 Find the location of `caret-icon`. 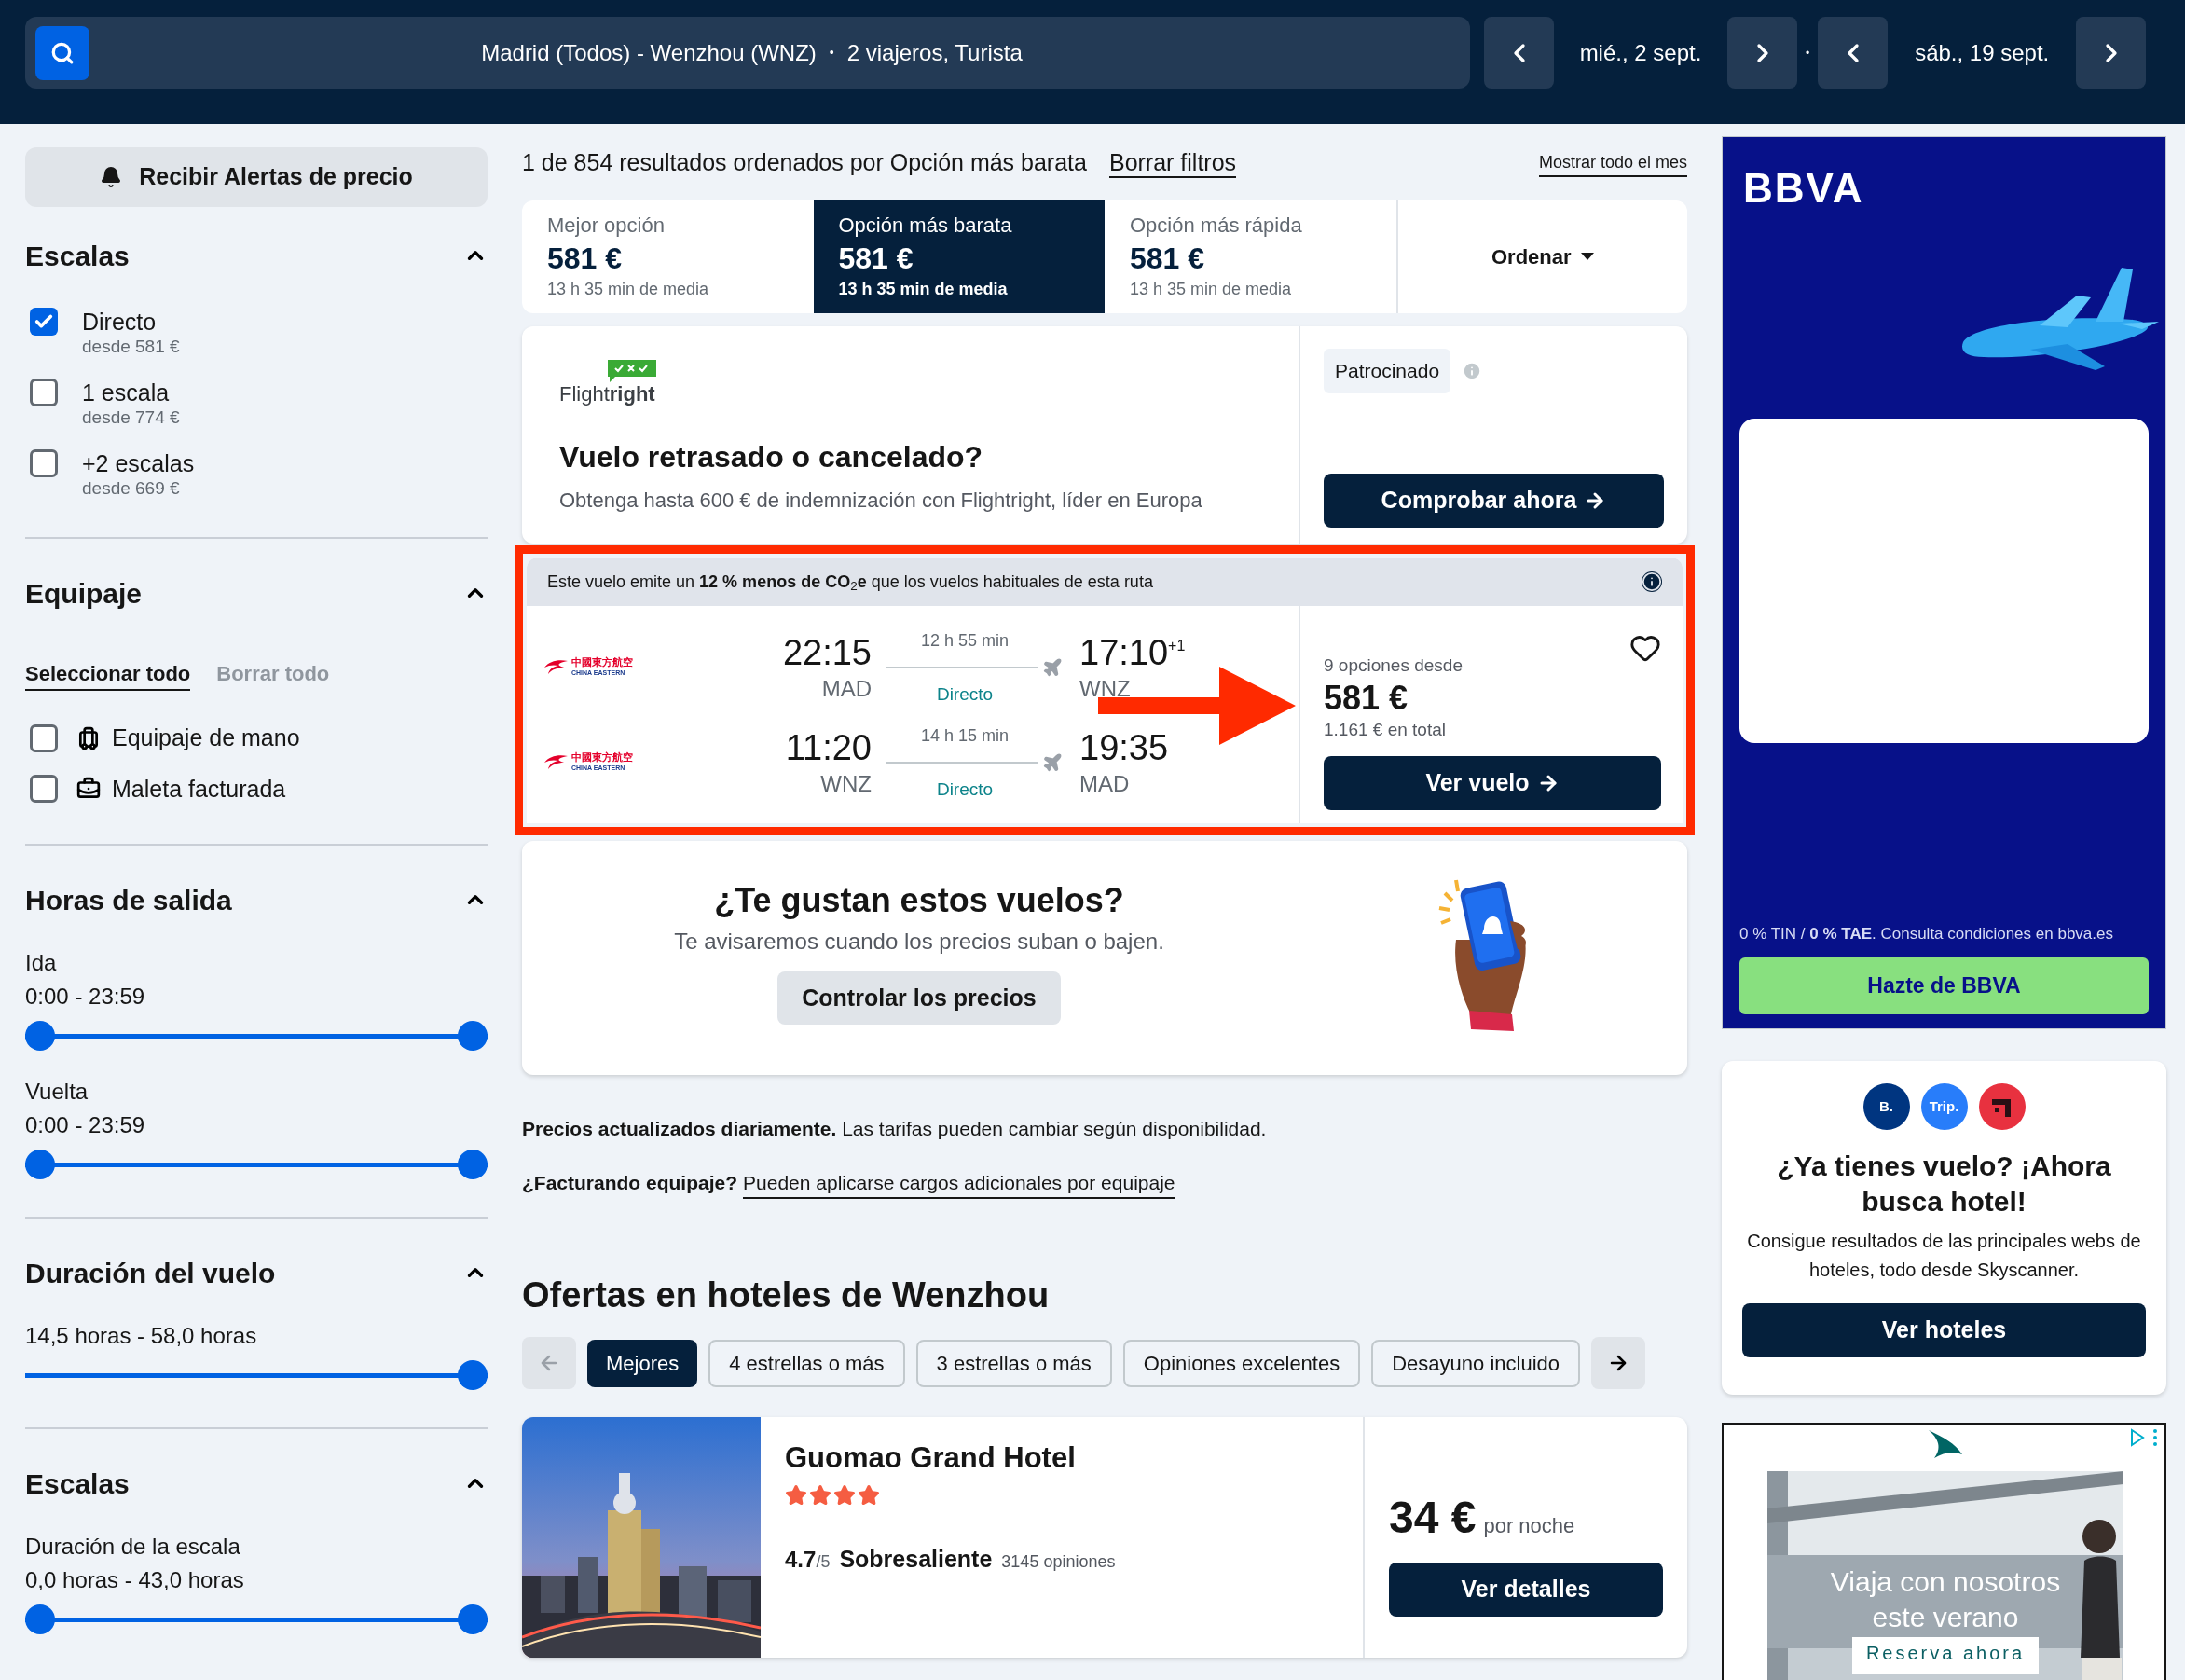

caret-icon is located at coordinates (1587, 257).